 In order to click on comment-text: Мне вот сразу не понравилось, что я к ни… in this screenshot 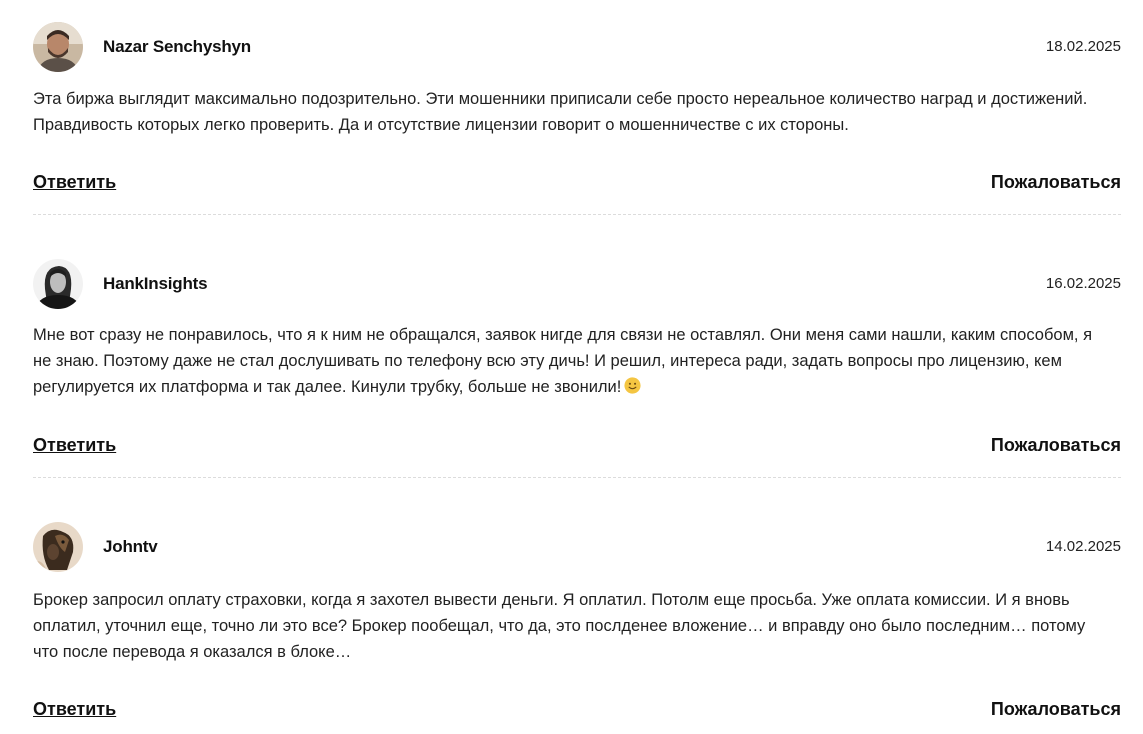, I will do `click(573, 361)`.